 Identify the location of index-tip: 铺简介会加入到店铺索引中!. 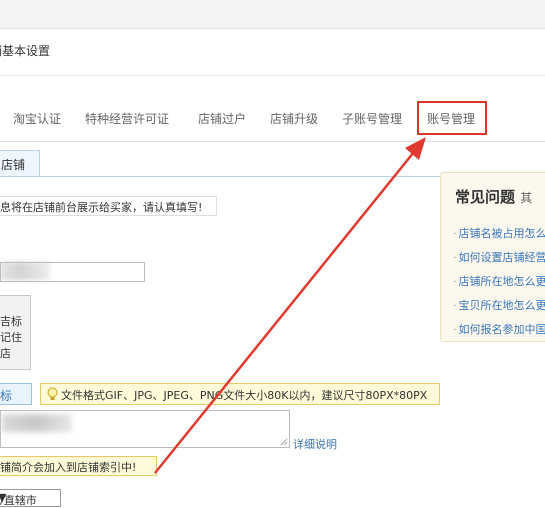
(78, 466).